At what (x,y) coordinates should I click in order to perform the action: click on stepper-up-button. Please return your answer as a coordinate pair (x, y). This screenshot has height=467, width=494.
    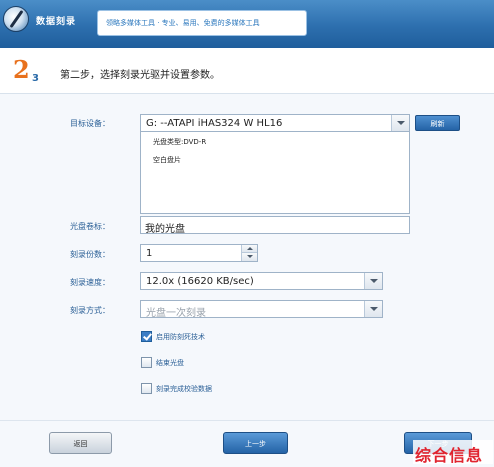
    Looking at the image, I should click on (249, 249).